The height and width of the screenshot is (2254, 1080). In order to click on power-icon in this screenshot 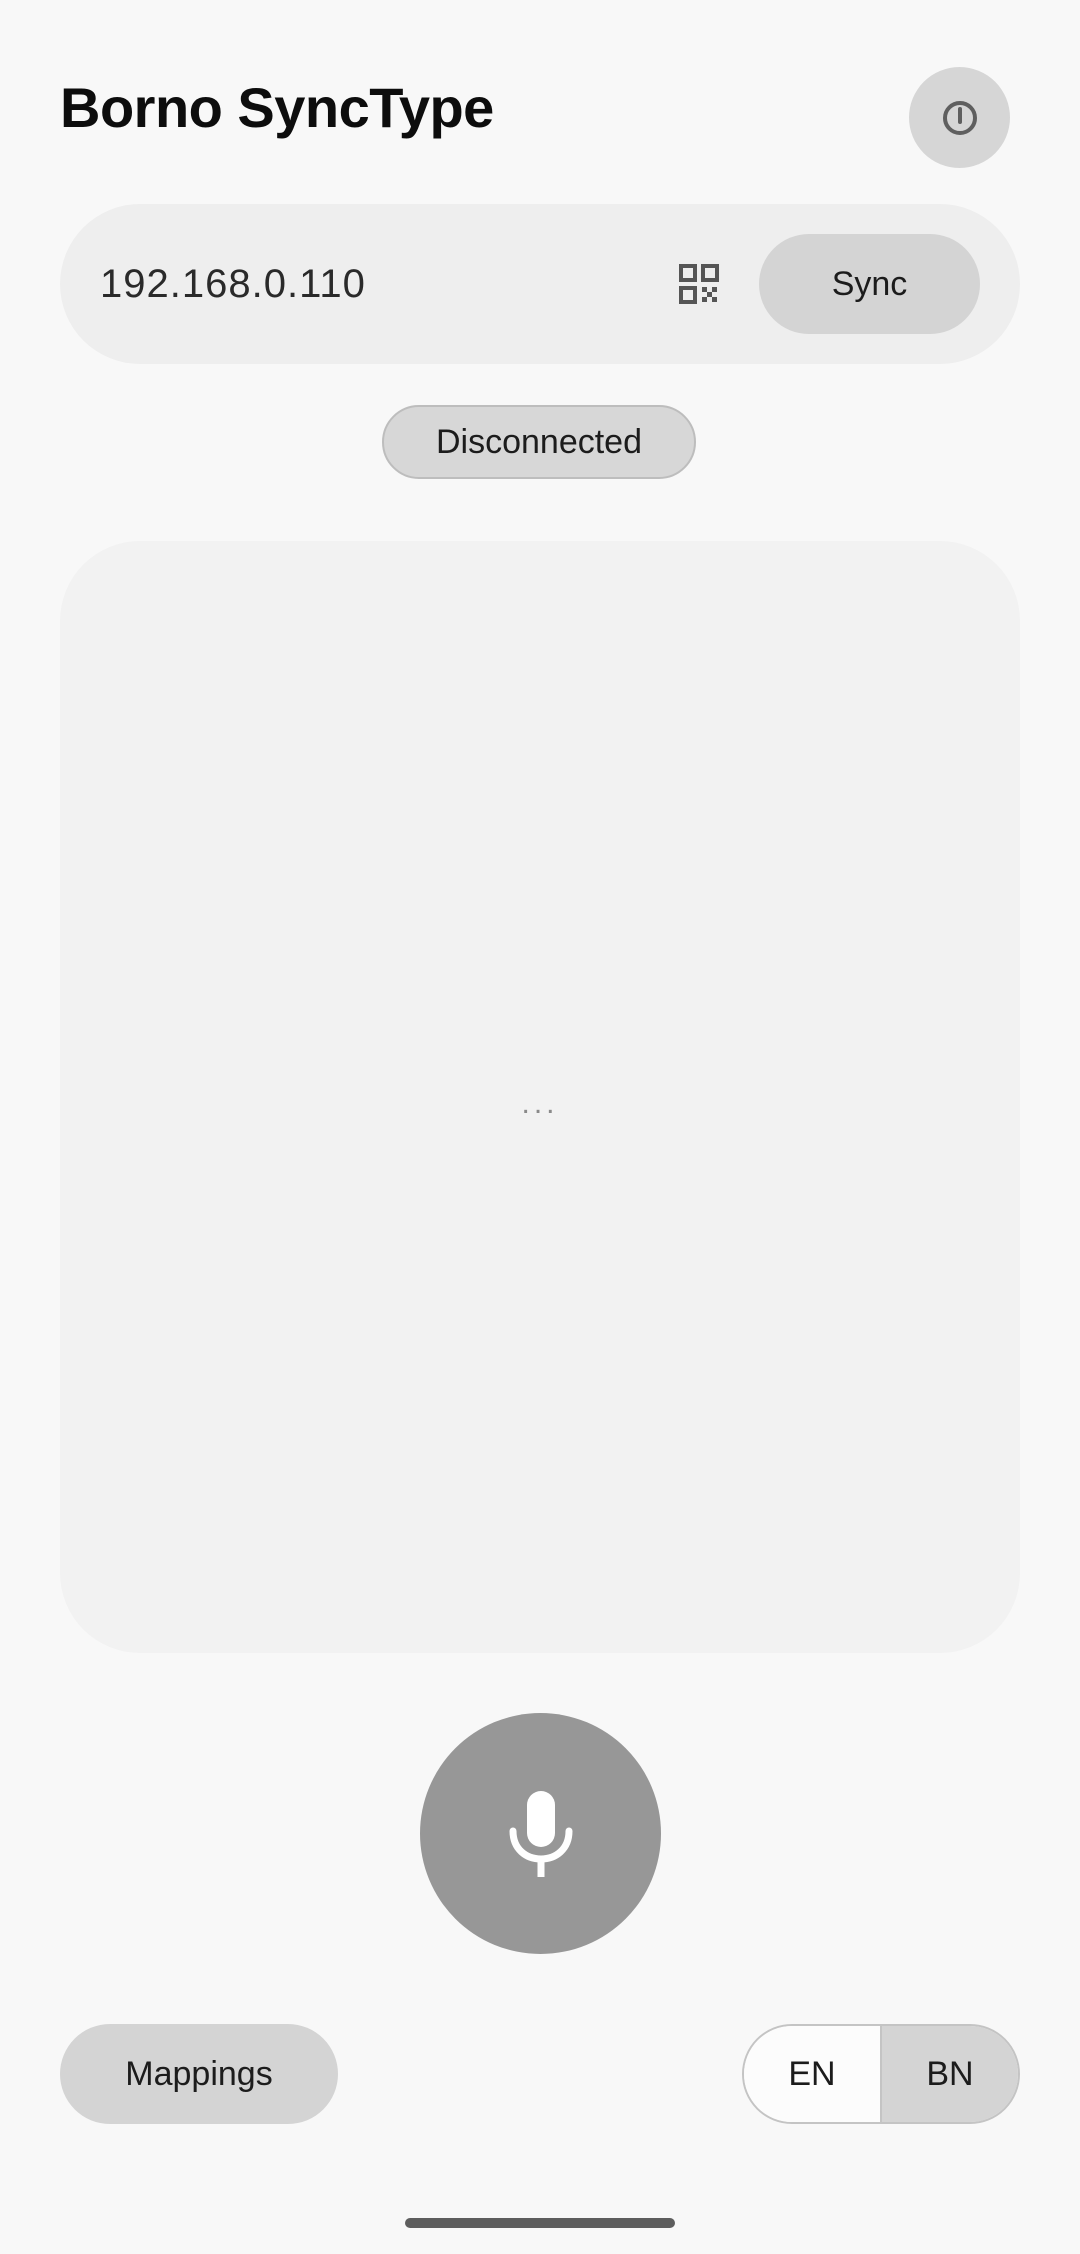, I will do `click(959, 117)`.